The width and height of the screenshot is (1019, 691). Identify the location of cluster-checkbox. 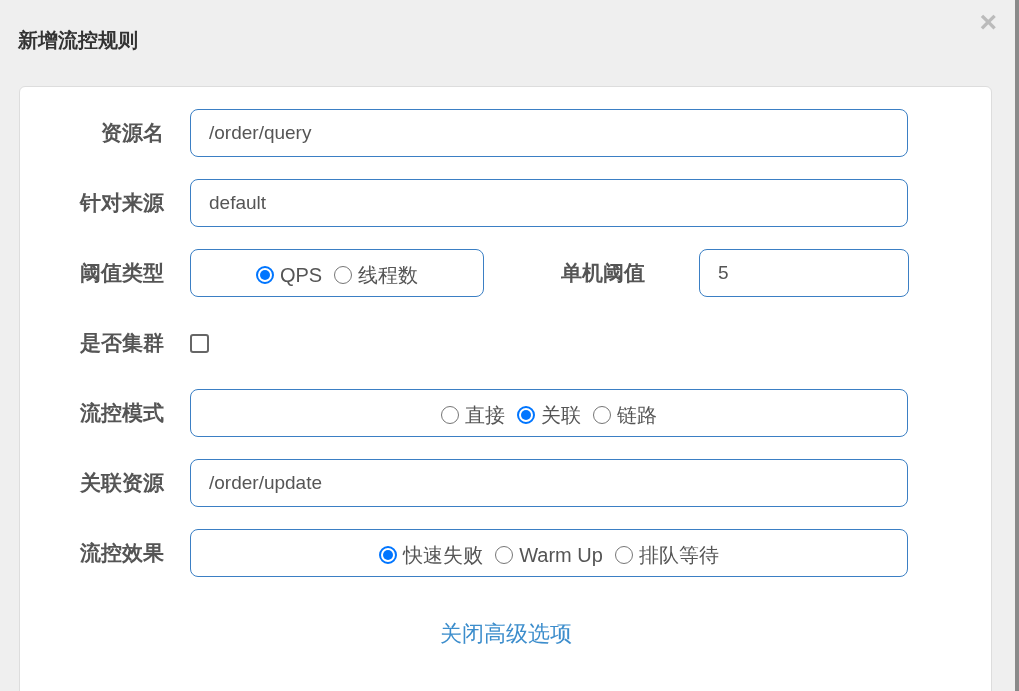
(199, 343).